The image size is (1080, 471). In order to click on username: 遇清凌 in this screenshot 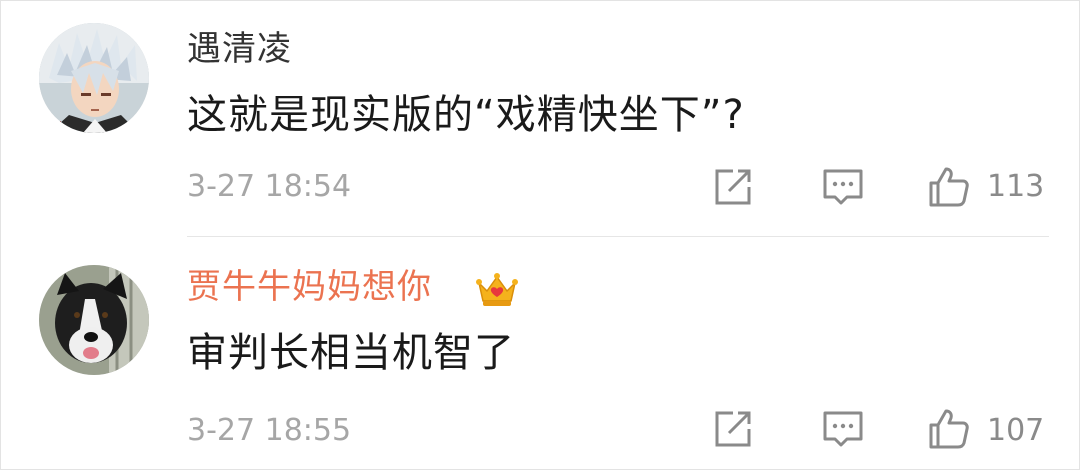, I will do `click(239, 49)`.